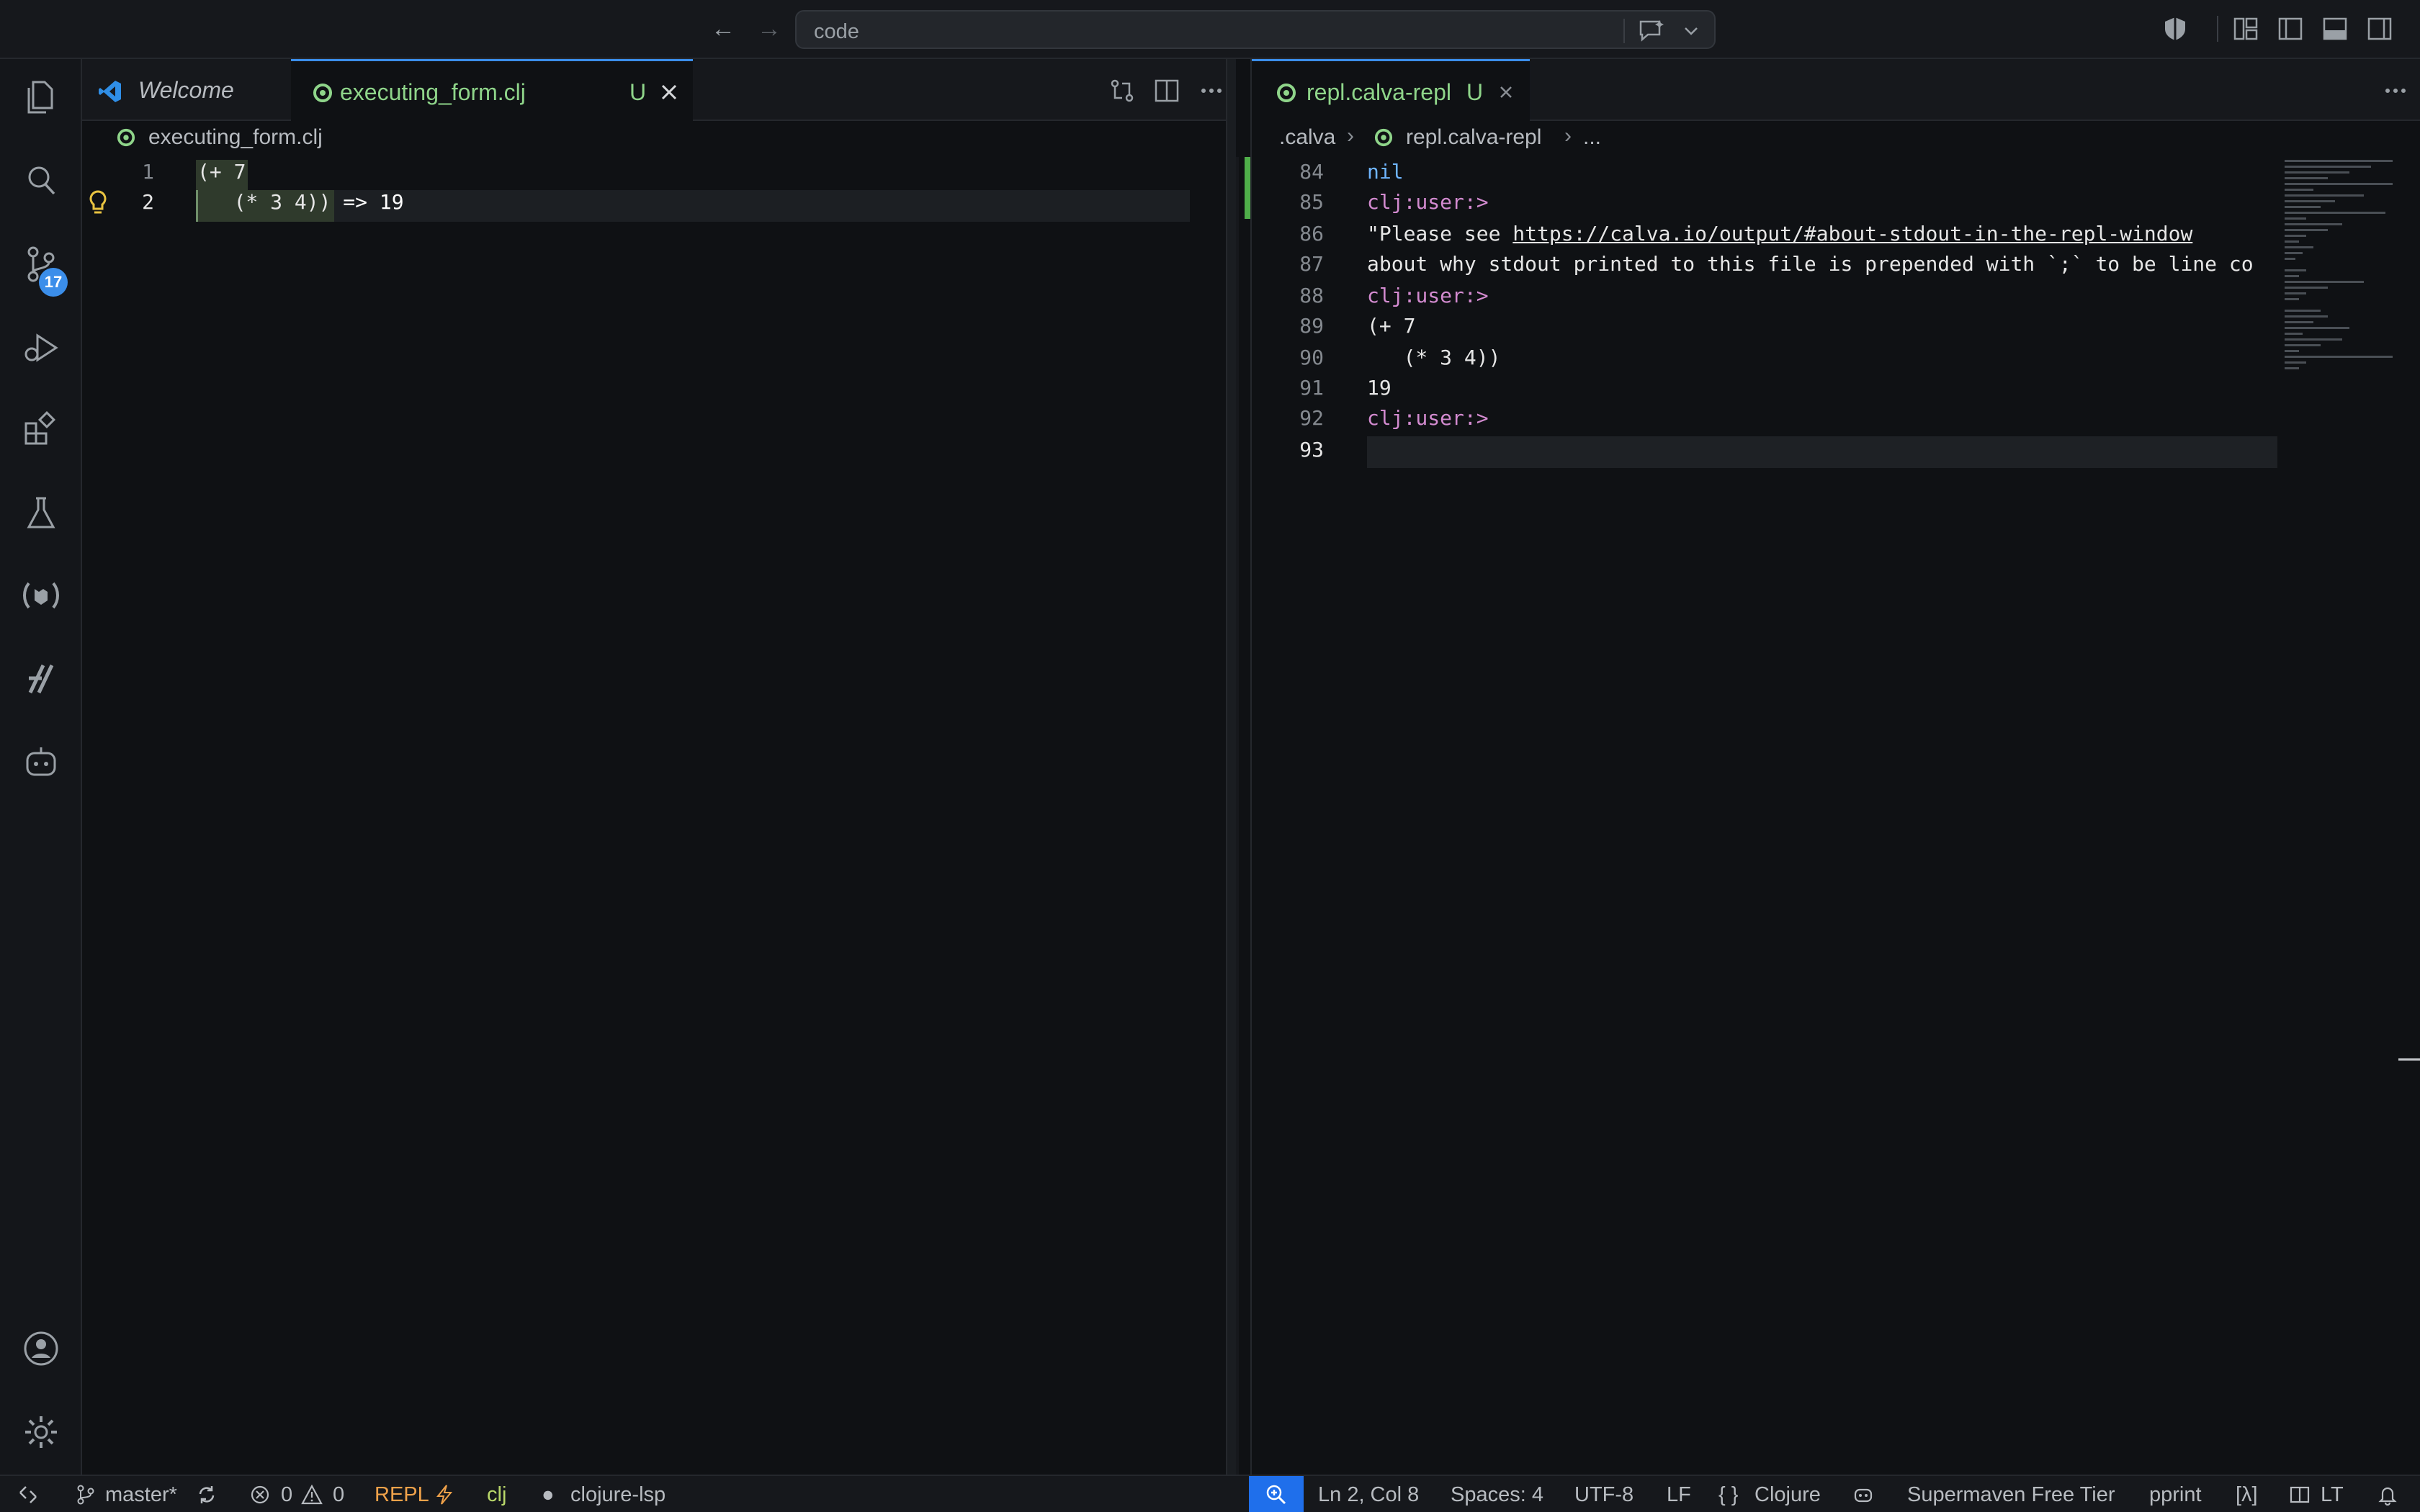 The height and width of the screenshot is (1512, 2420). I want to click on line-number: 91, so click(1311, 388).